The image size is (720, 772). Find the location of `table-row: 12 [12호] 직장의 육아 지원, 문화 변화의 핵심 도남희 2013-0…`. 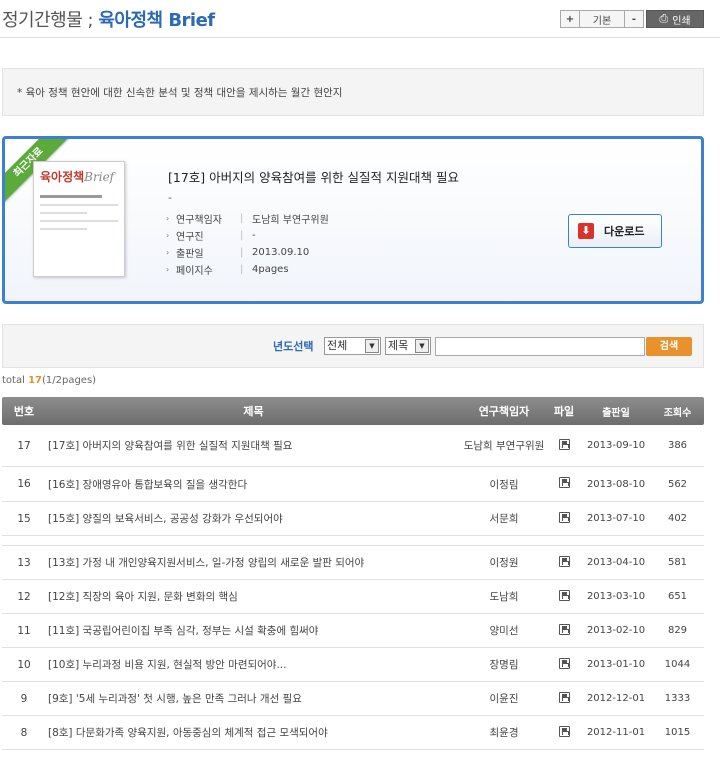

table-row: 12 [12호] 직장의 육아 지원, 문화 변화의 핵심 도남희 2013-0… is located at coordinates (353, 597).